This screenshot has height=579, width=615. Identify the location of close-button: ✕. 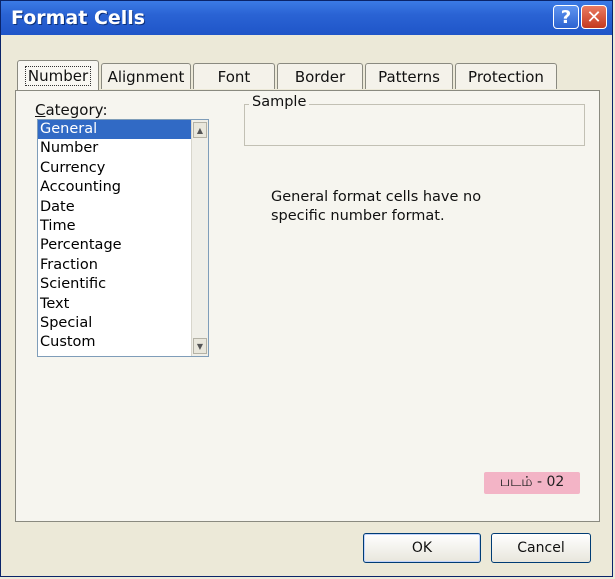
(594, 17).